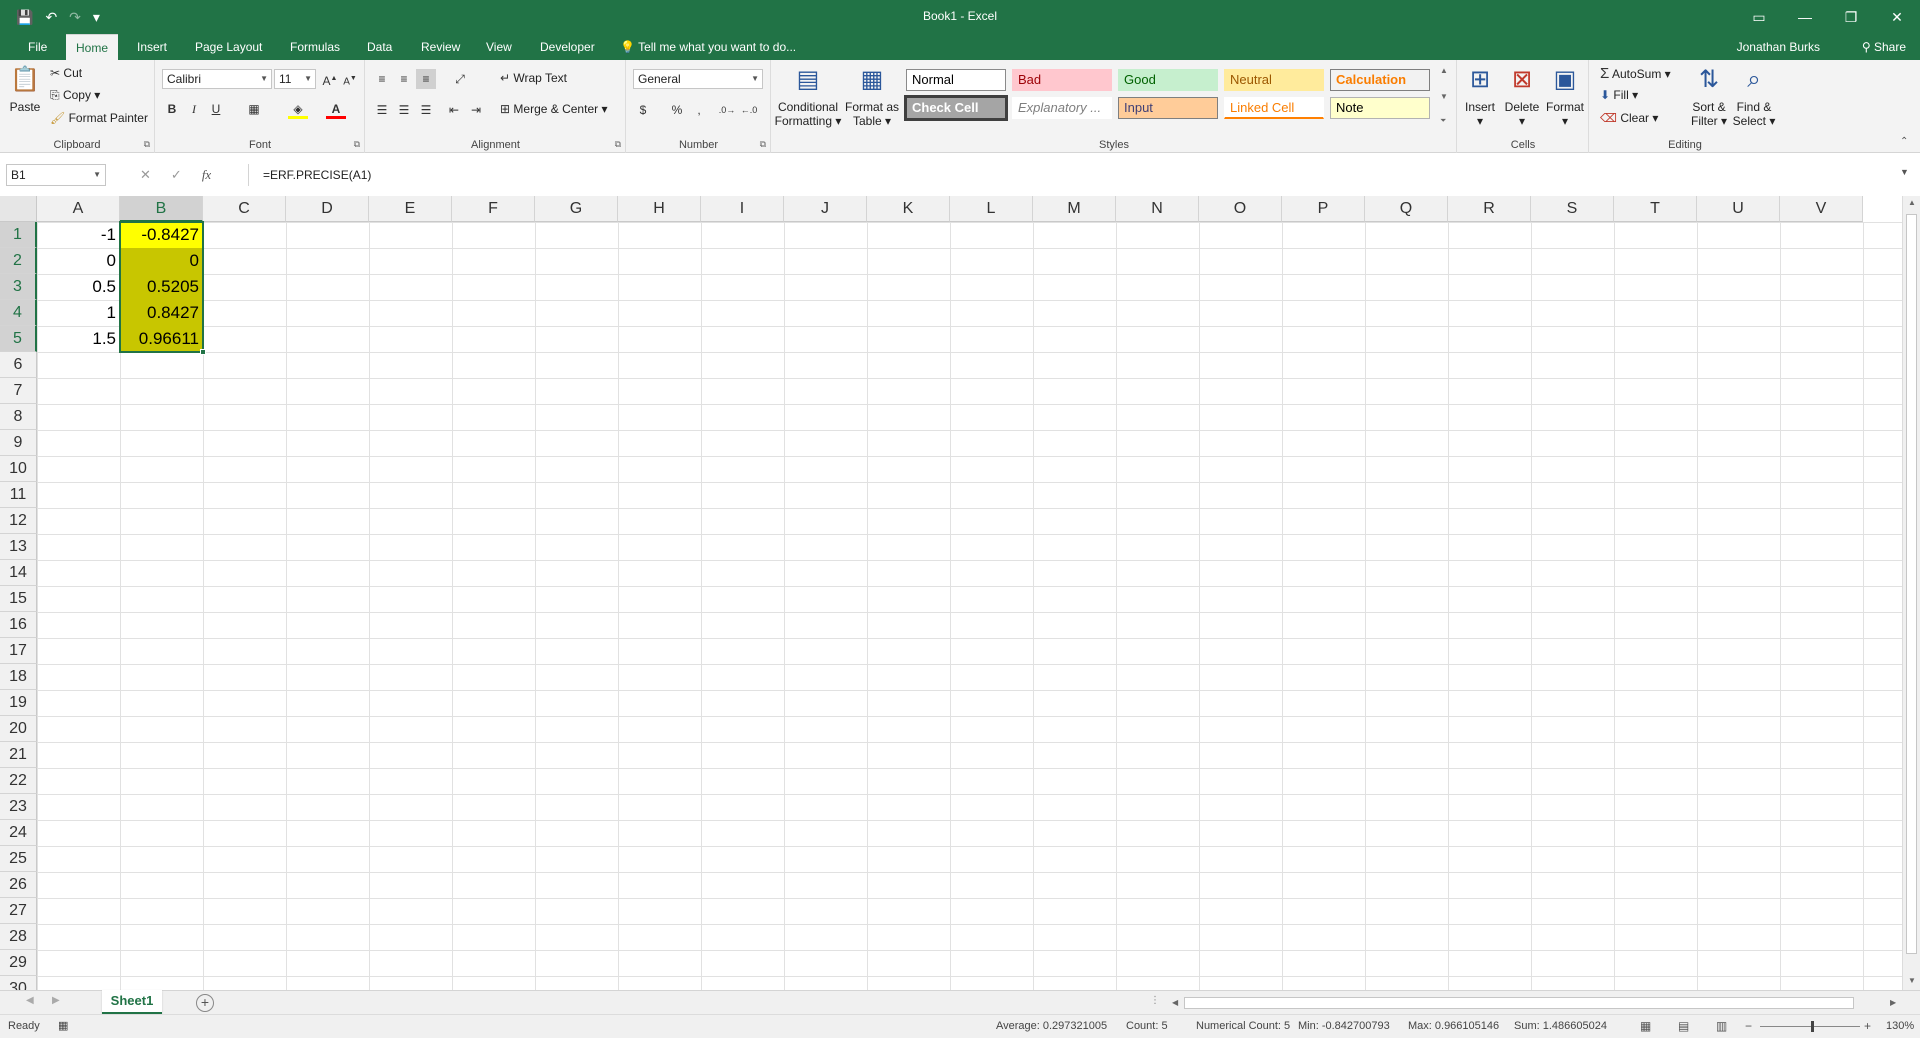 Image resolution: width=1920 pixels, height=1038 pixels. Describe the element at coordinates (18, 495) in the screenshot. I see `row-header-11: 11` at that location.